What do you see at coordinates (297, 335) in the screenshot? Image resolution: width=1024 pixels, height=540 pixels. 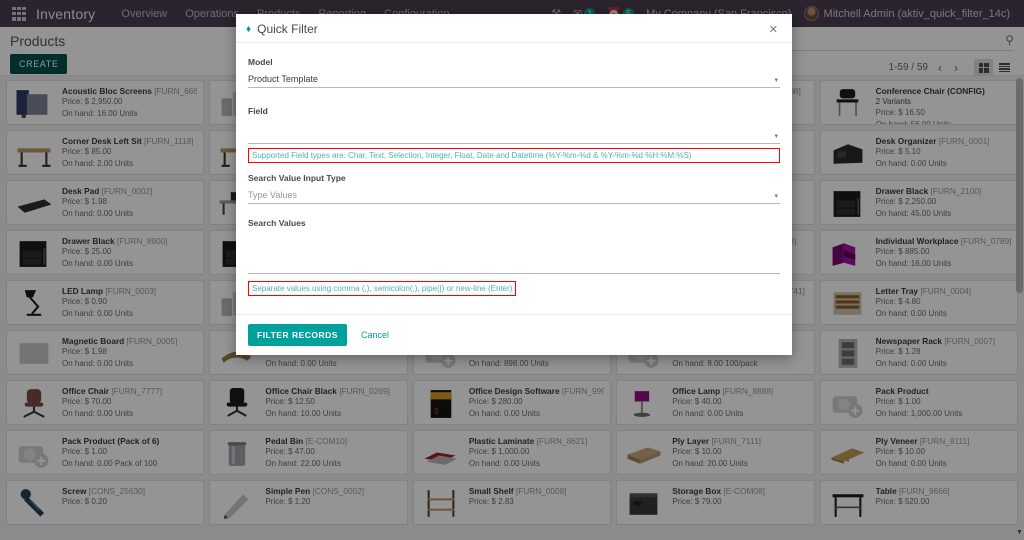 I see `filter-records-button: FILTER RECORDS` at bounding box center [297, 335].